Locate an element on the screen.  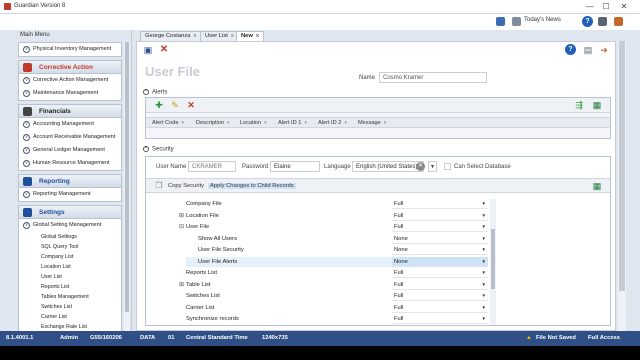
password-field: Elaine is located at coordinates (295, 166).